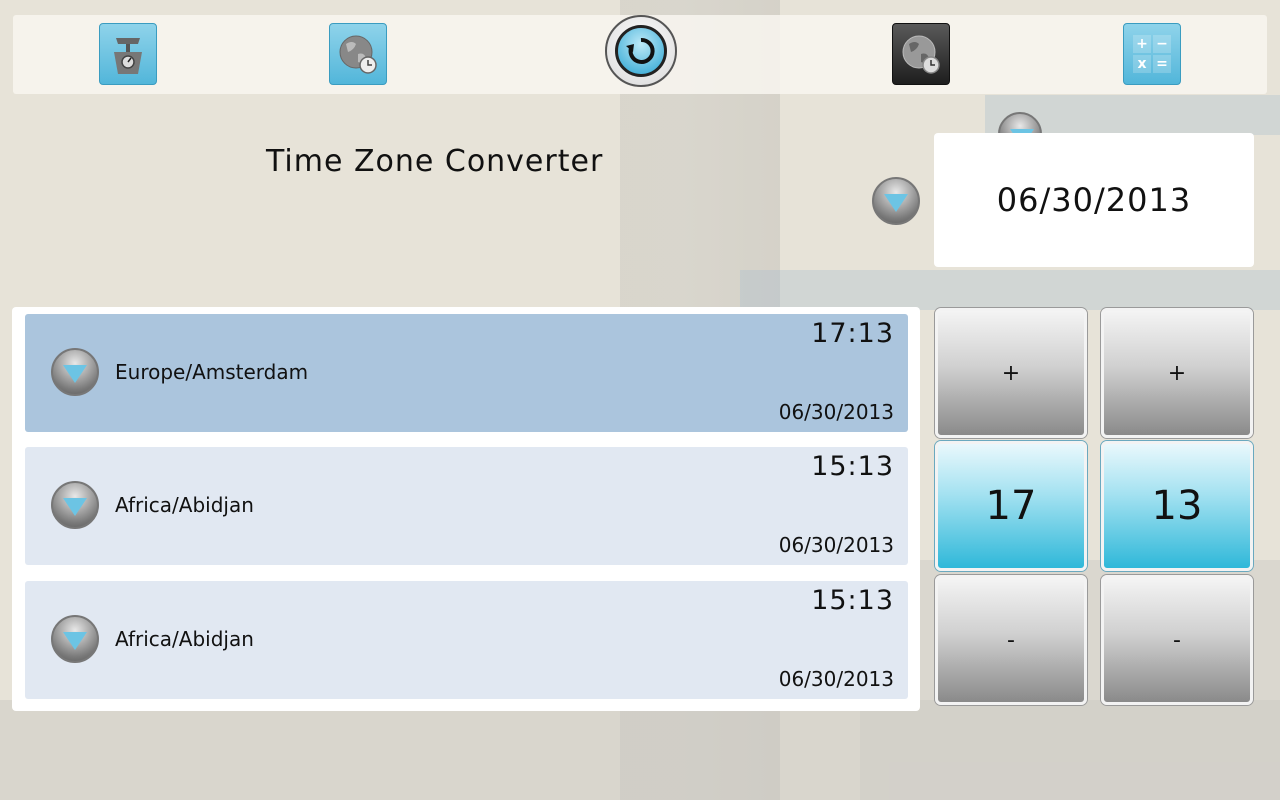  I want to click on world-clock-dark-icon, so click(921, 54).